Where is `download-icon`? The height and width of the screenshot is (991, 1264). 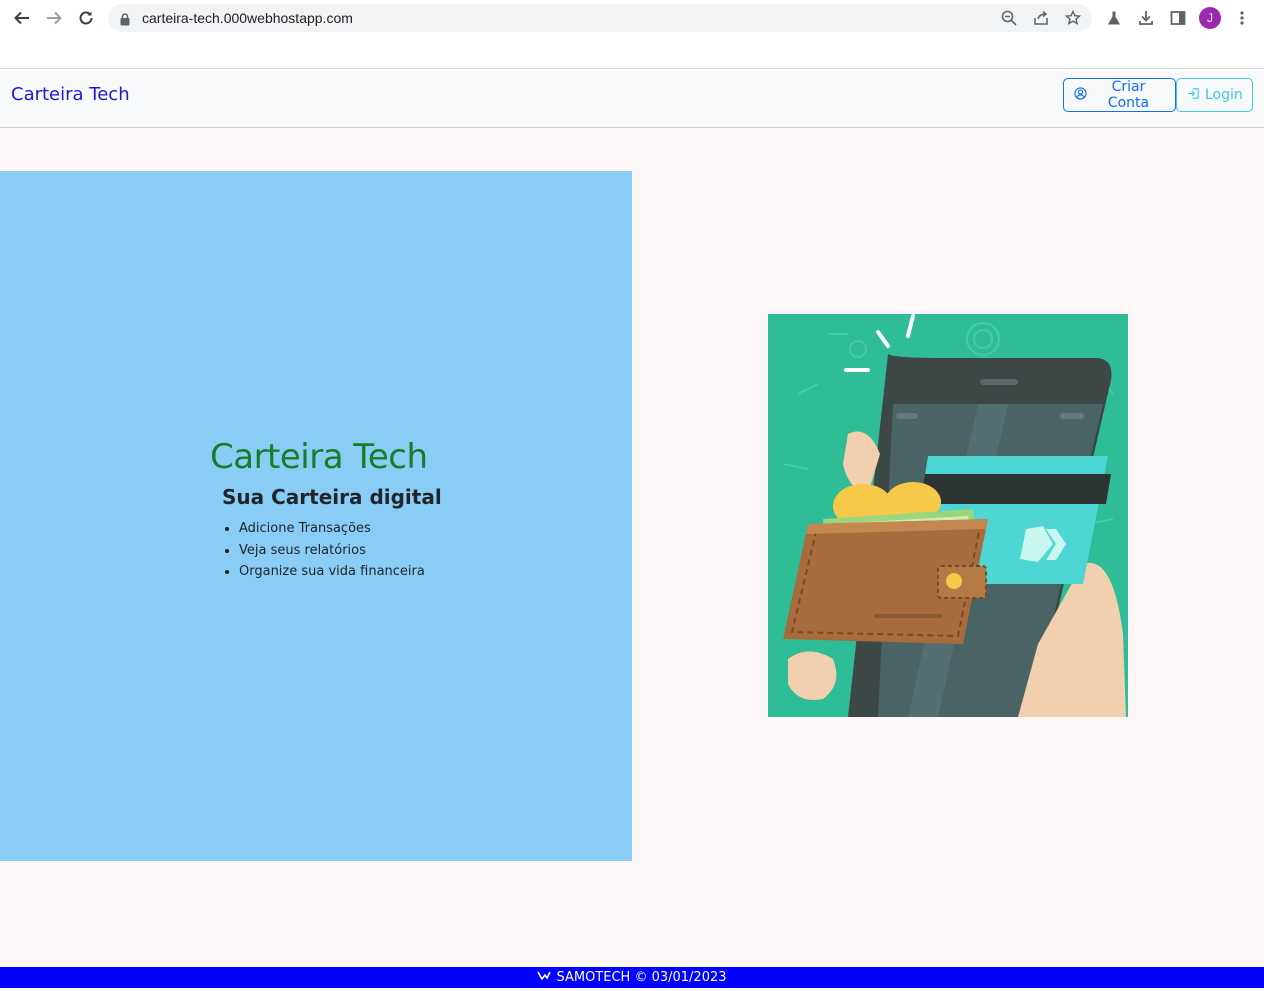 download-icon is located at coordinates (1146, 18).